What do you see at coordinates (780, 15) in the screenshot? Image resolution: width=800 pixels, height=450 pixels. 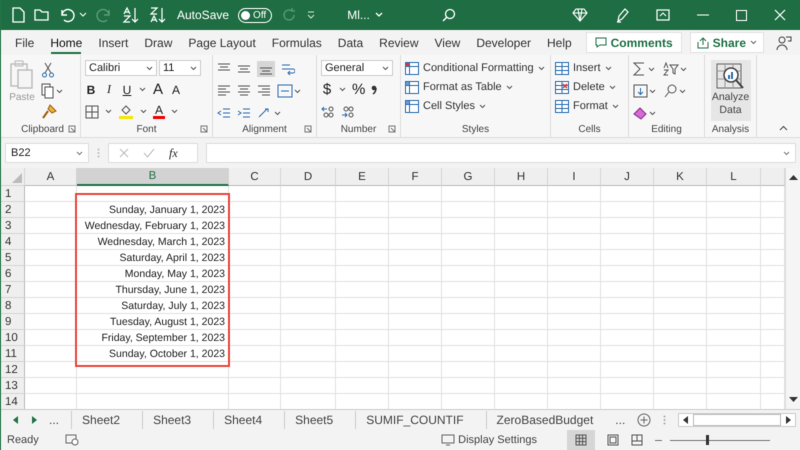 I see `close-icon` at bounding box center [780, 15].